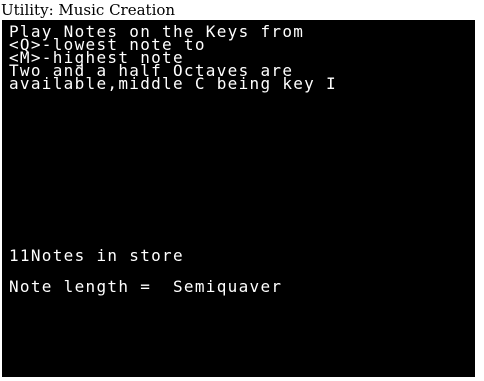  I want to click on note-length-status: Note length = Semiquaver, so click(146, 286).